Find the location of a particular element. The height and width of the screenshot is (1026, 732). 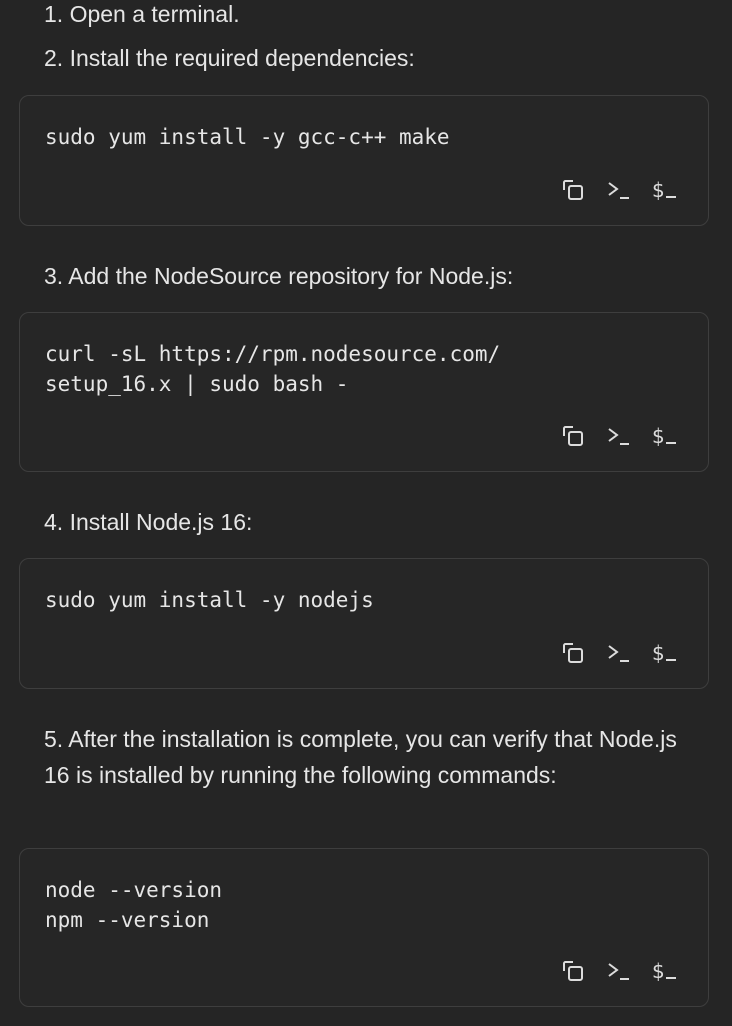

step-1-text: 1. Open a terminal. is located at coordinates (142, 14).